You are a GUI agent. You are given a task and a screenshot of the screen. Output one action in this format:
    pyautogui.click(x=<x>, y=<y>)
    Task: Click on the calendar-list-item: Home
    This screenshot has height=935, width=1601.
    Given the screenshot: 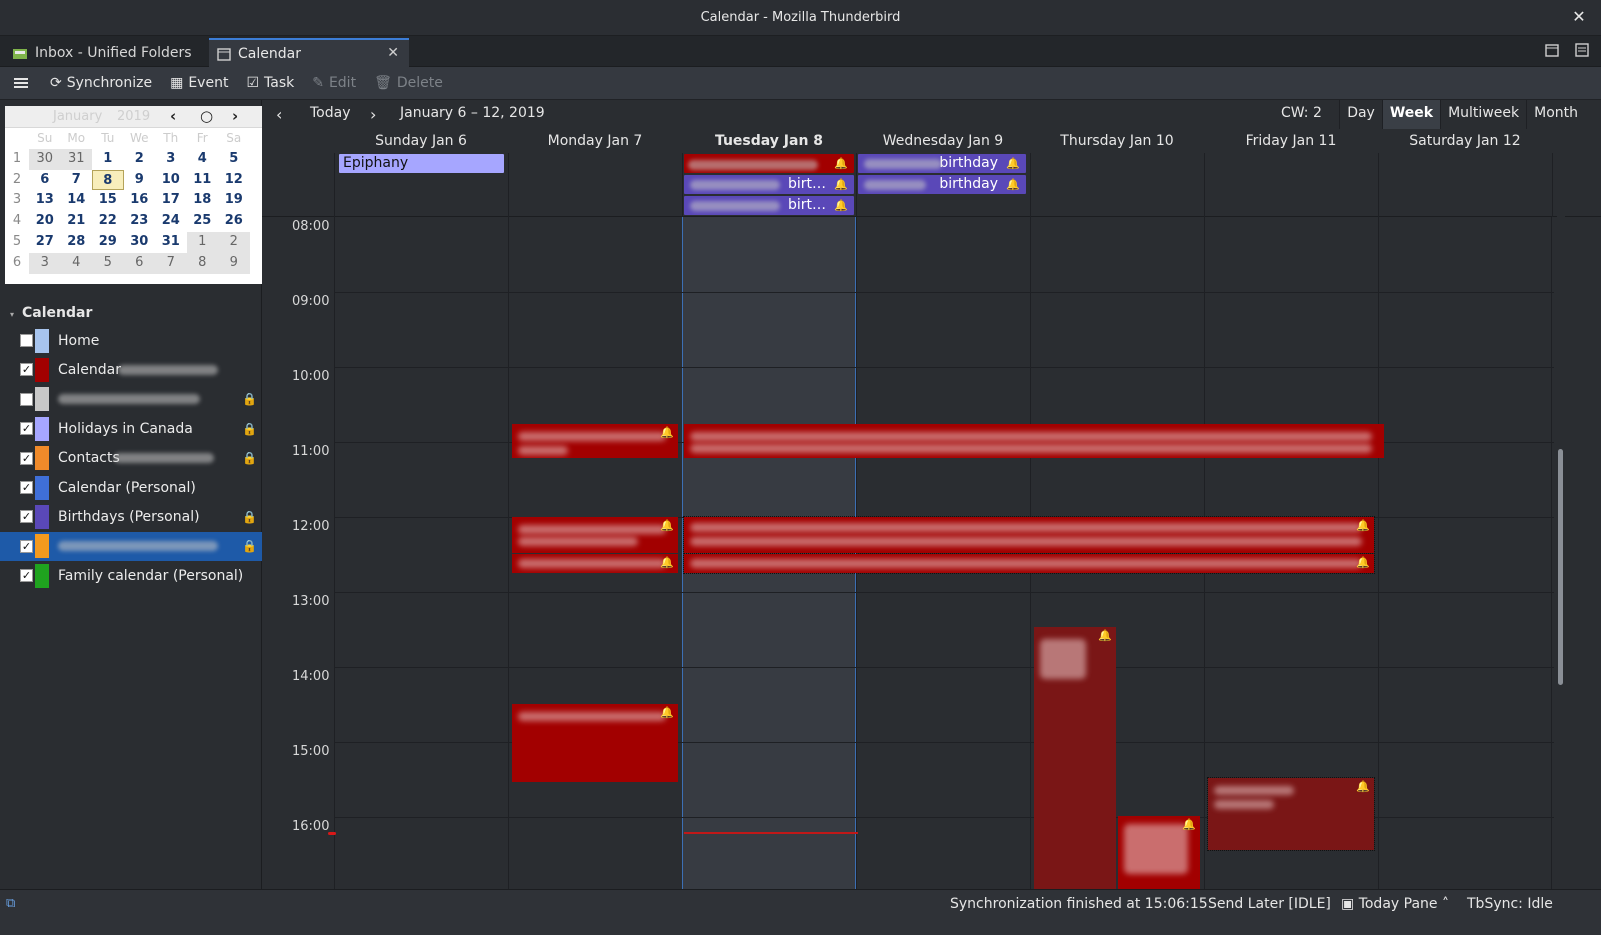 What is the action you would take?
    pyautogui.click(x=131, y=340)
    